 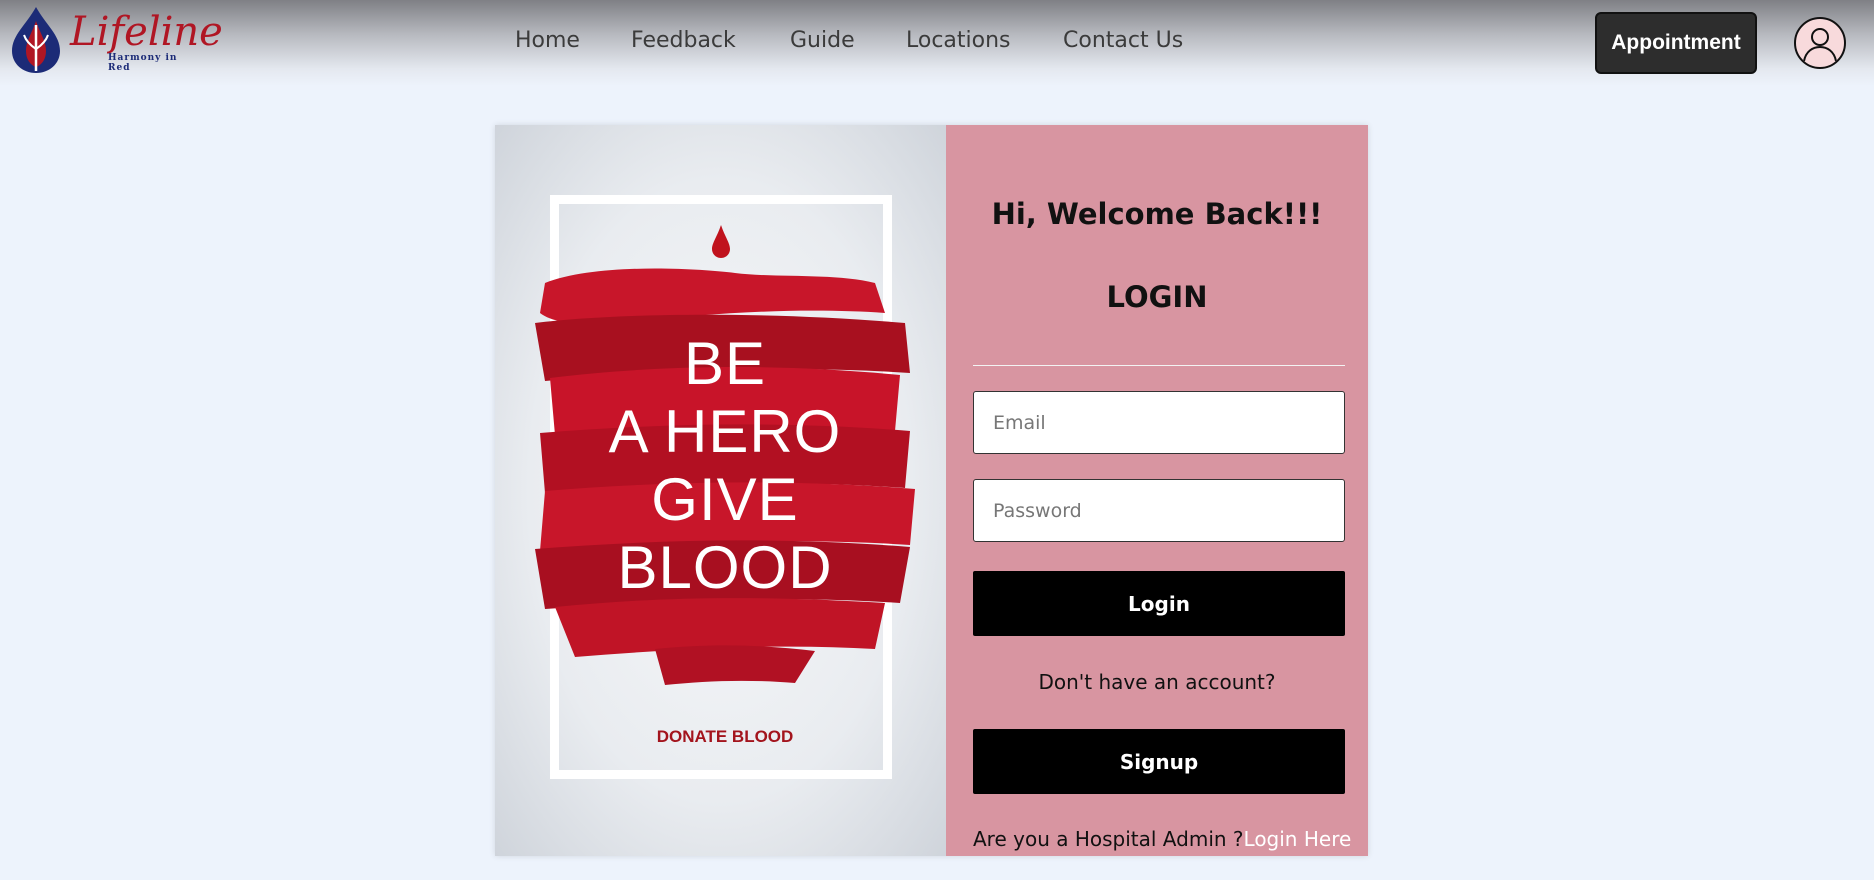 What do you see at coordinates (1108, 839) in the screenshot?
I see `admin-prompt-text: Are you a Hospital Admin ?` at bounding box center [1108, 839].